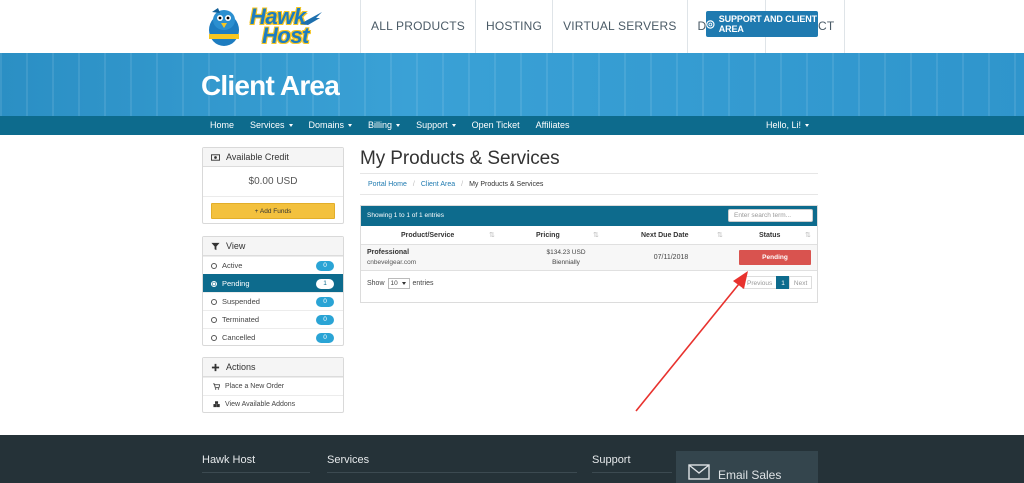 This screenshot has height=483, width=1024. What do you see at coordinates (273, 265) in the screenshot?
I see `view-filter-active: Active 0` at bounding box center [273, 265].